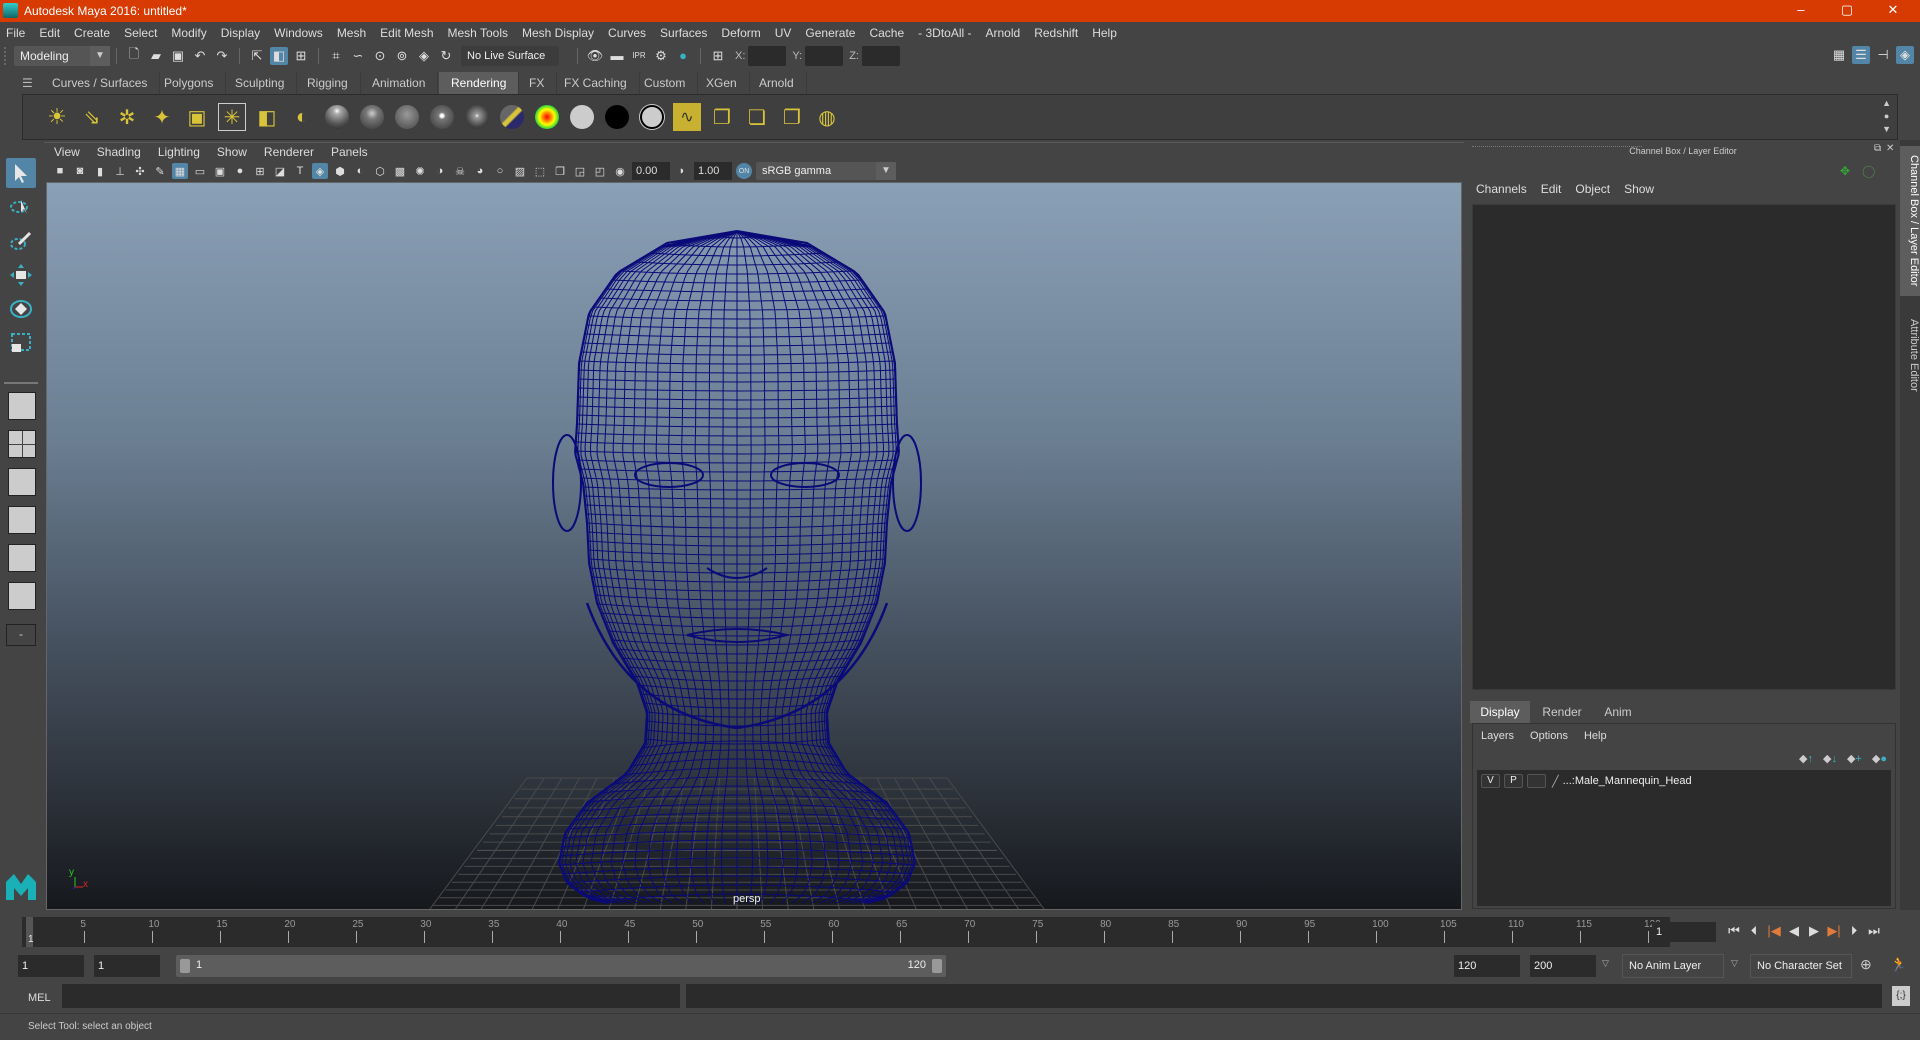  What do you see at coordinates (21, 173) in the screenshot?
I see `select-tool-icon` at bounding box center [21, 173].